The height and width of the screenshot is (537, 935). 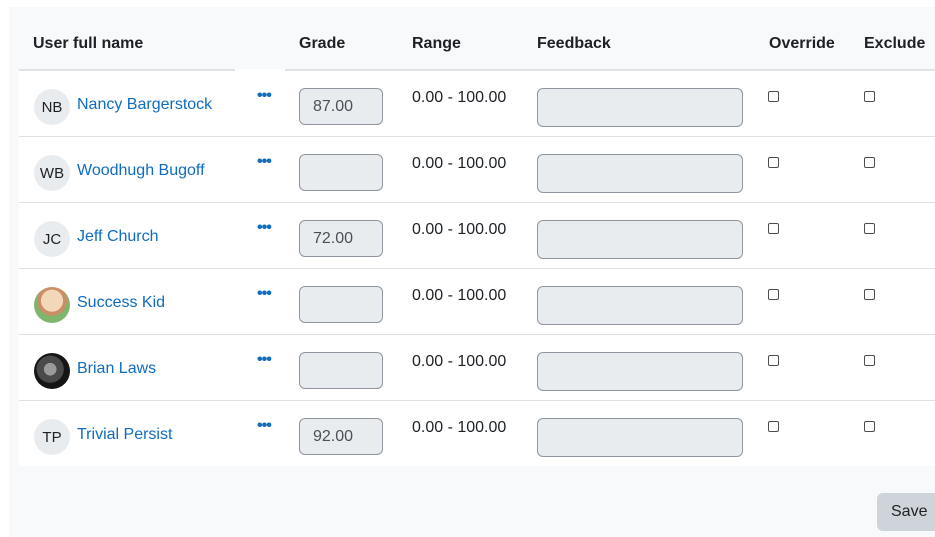 What do you see at coordinates (341, 238) in the screenshot?
I see `grade-input: 72.00` at bounding box center [341, 238].